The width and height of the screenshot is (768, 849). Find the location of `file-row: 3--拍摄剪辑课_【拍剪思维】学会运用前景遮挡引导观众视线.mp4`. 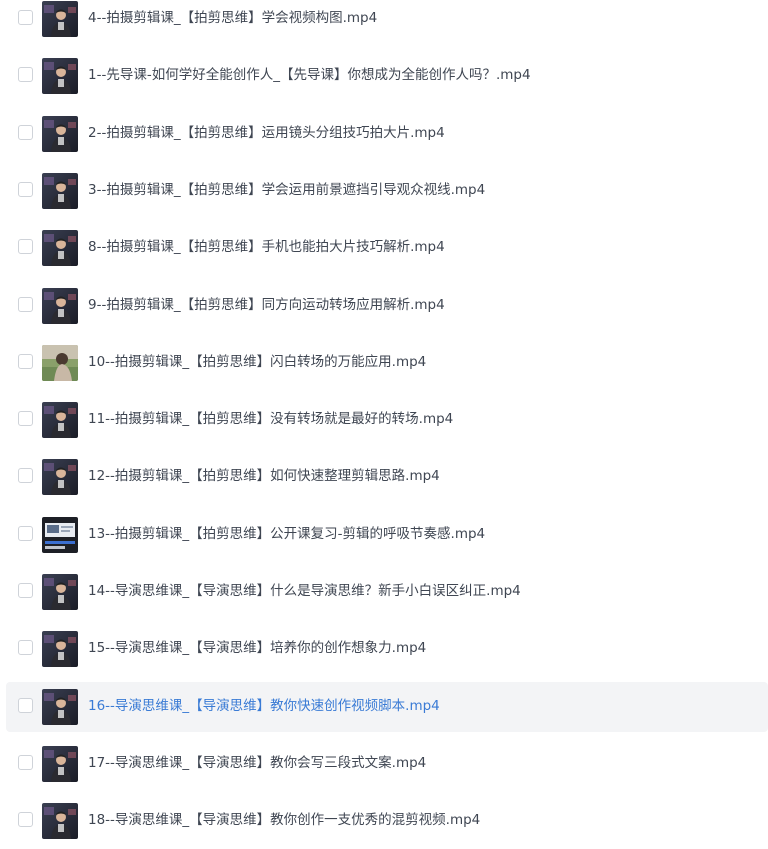

file-row: 3--拍摄剪辑课_【拍剪思维】学会运用前景遮挡引导观众视线.mp4 is located at coordinates (387, 191).